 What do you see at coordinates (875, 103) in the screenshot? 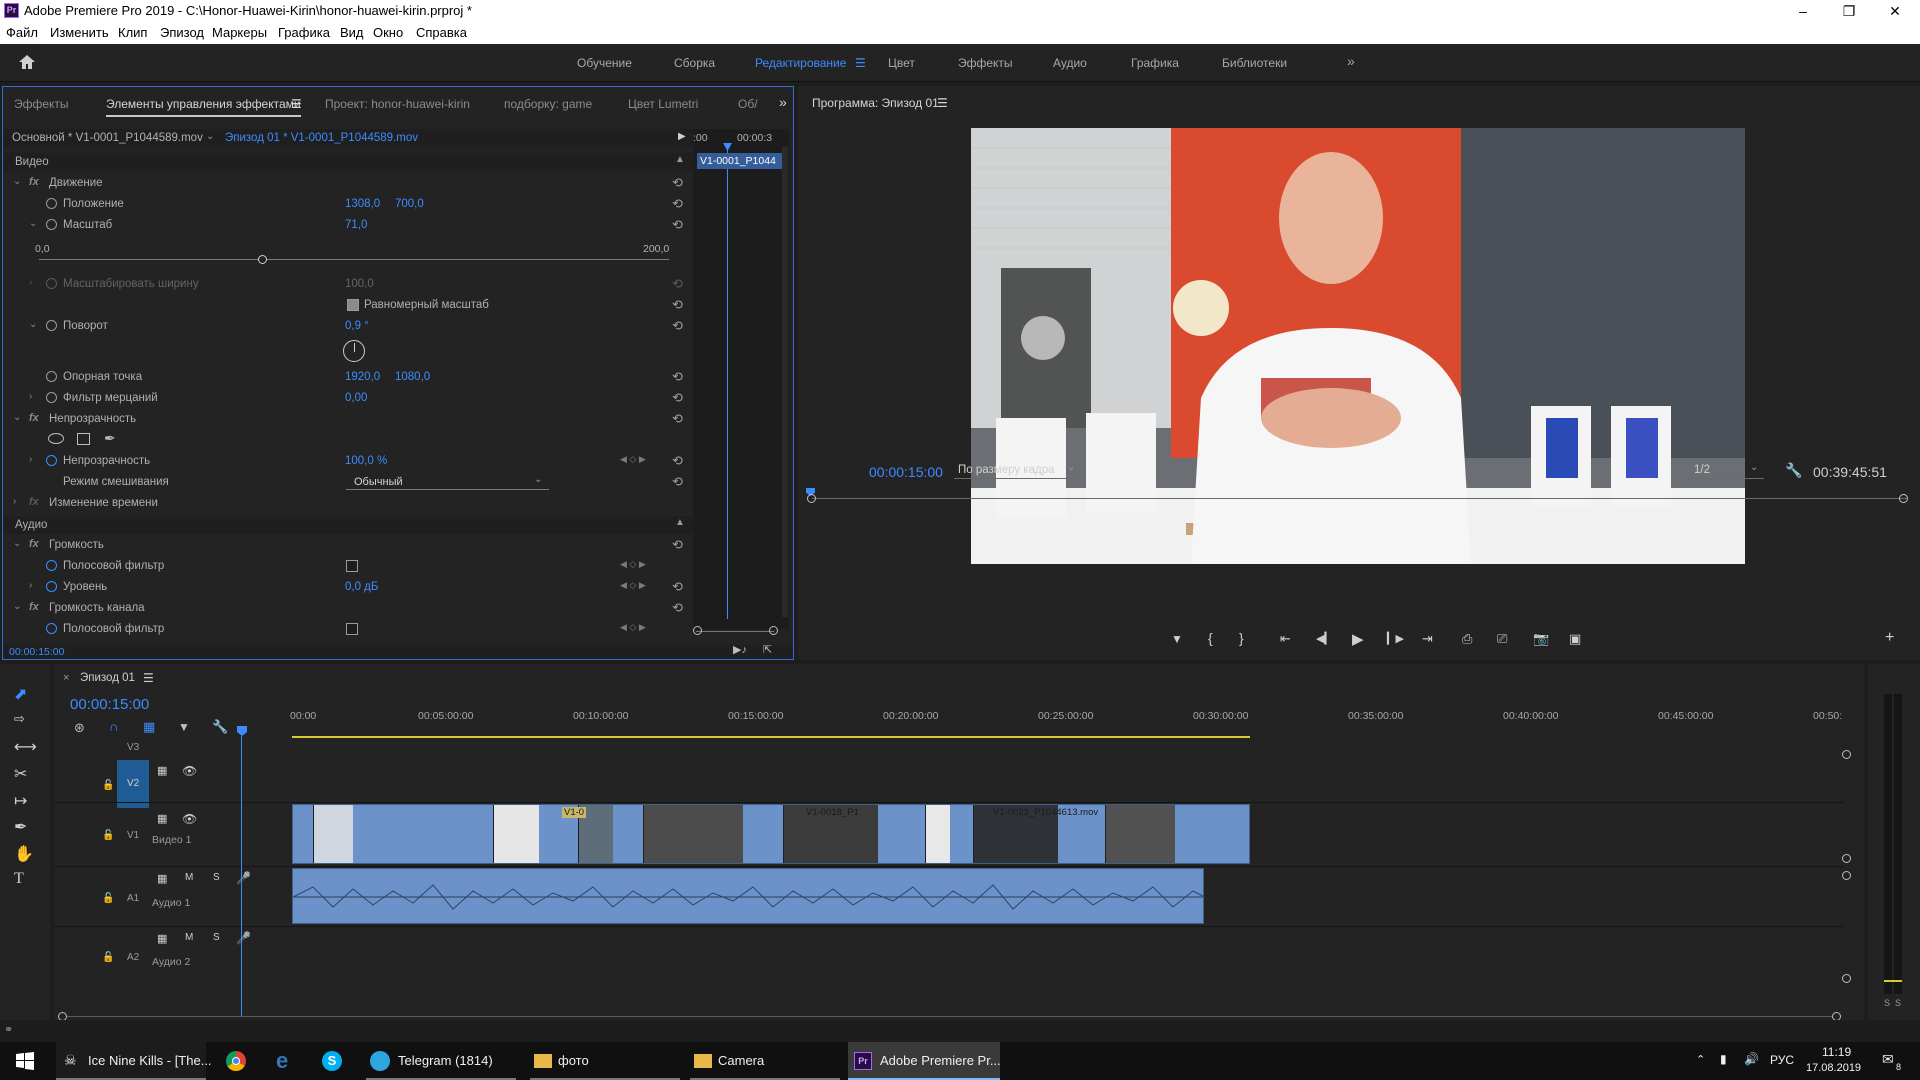
I see `program-monitor-title: Программа: Эпизод 01` at bounding box center [875, 103].